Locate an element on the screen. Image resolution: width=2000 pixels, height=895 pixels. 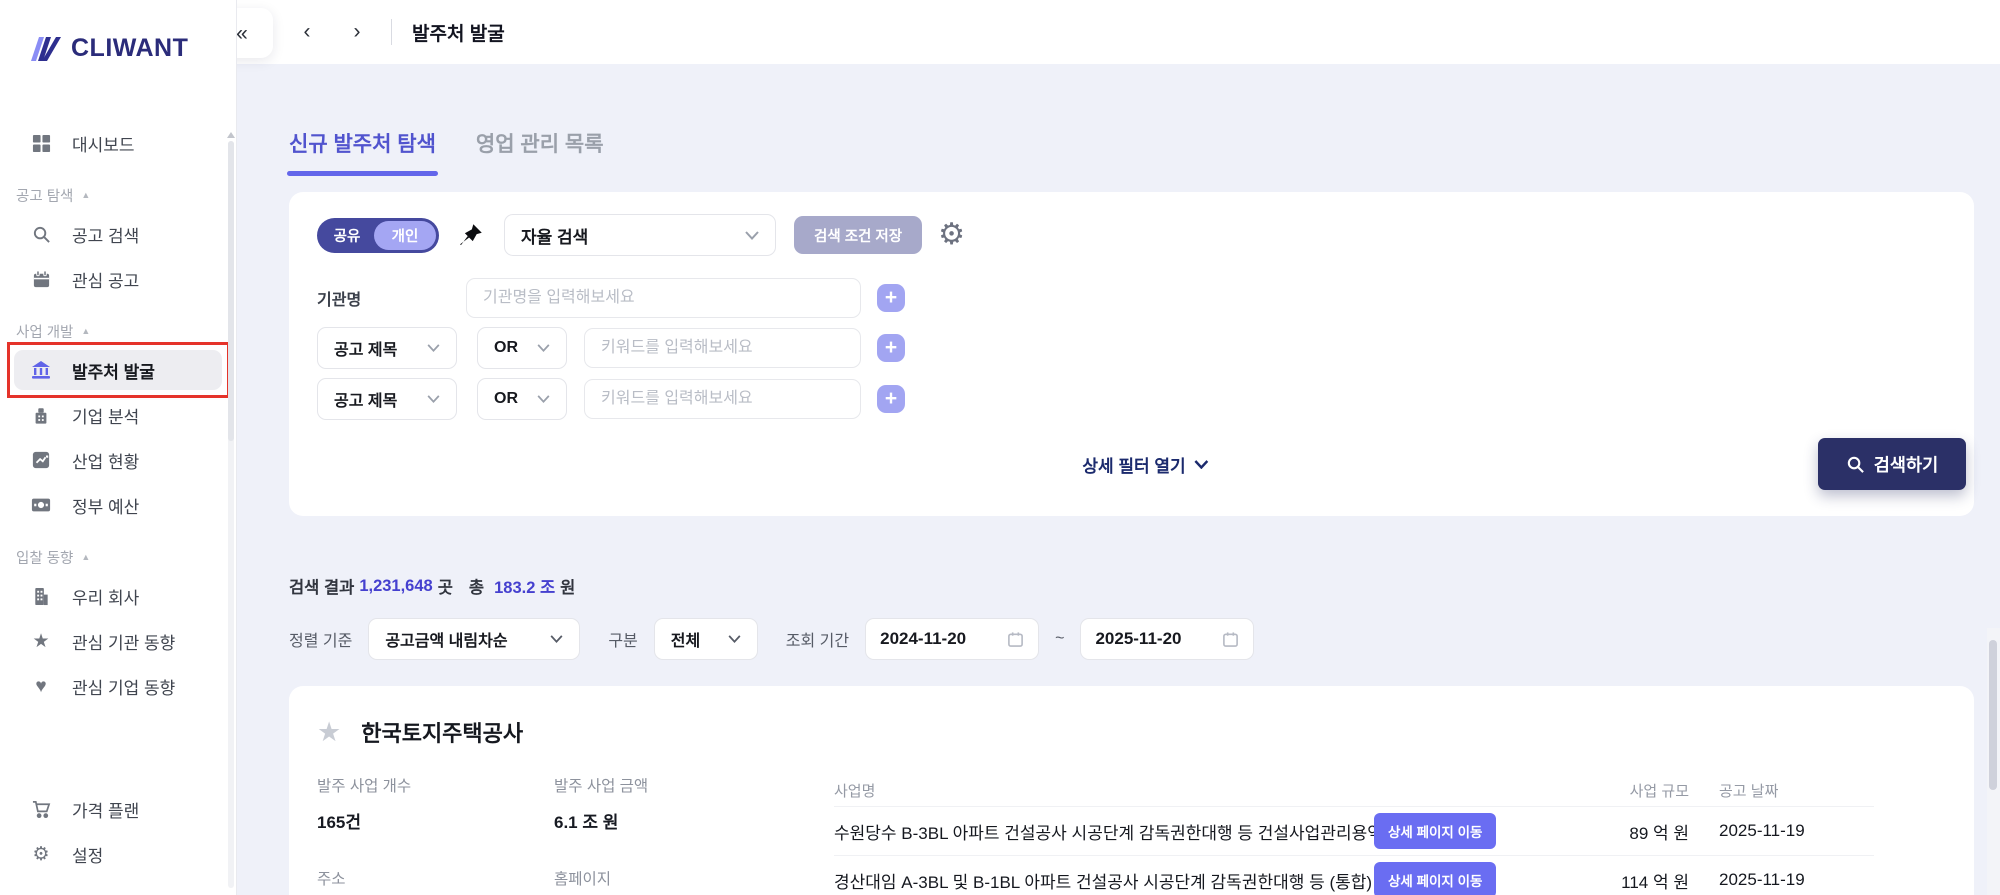
star-icon: ★ is located at coordinates (41, 641).